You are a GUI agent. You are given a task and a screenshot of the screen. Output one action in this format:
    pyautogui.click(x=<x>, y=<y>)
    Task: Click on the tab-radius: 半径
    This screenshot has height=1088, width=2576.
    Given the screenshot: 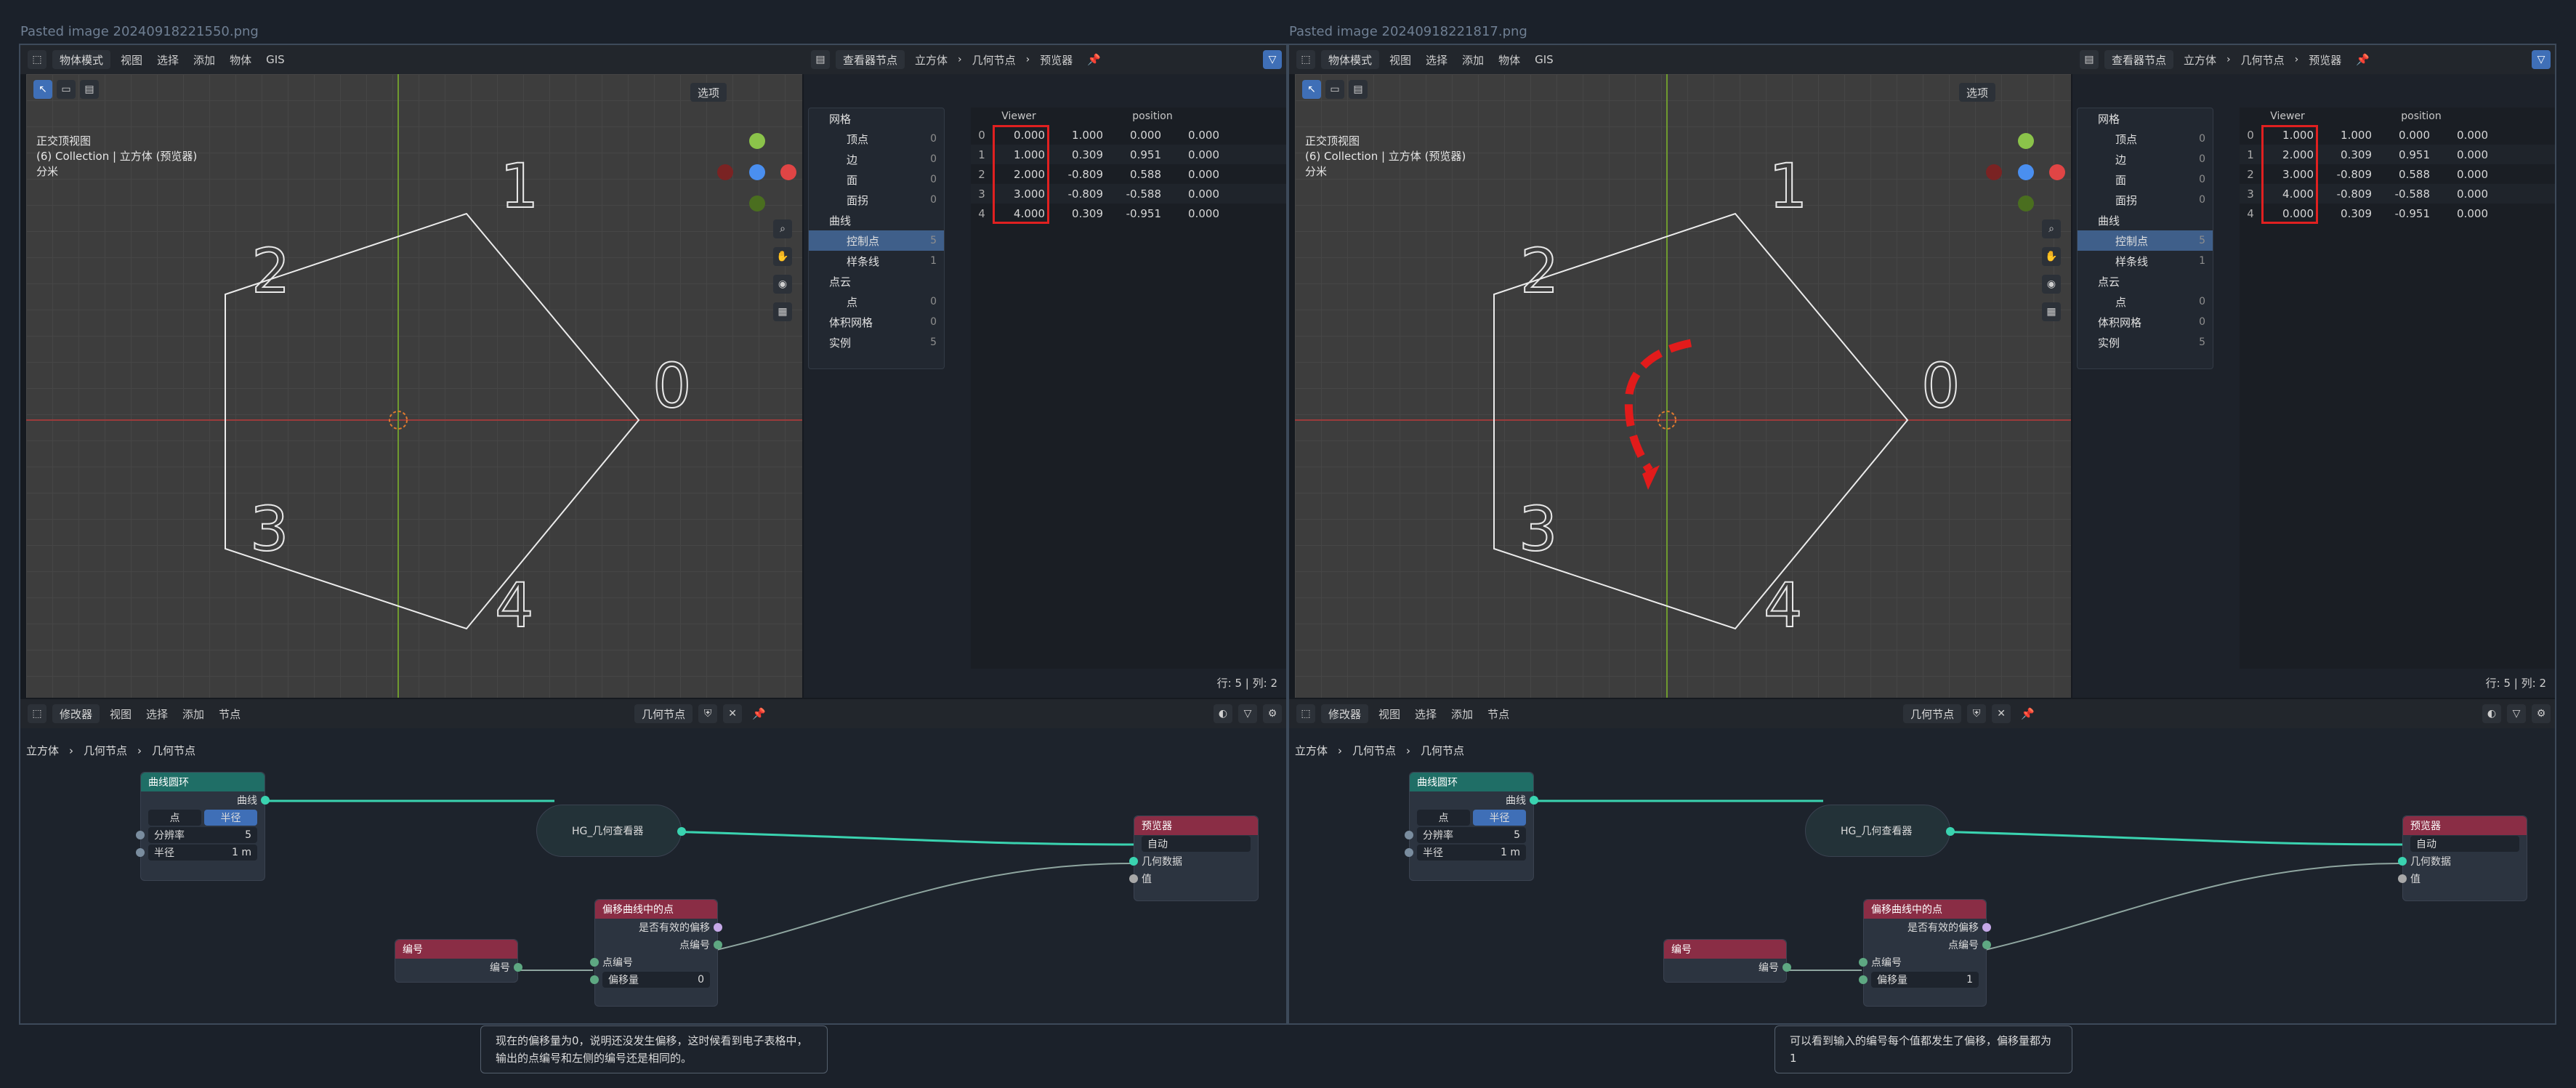 What is the action you would take?
    pyautogui.click(x=231, y=818)
    